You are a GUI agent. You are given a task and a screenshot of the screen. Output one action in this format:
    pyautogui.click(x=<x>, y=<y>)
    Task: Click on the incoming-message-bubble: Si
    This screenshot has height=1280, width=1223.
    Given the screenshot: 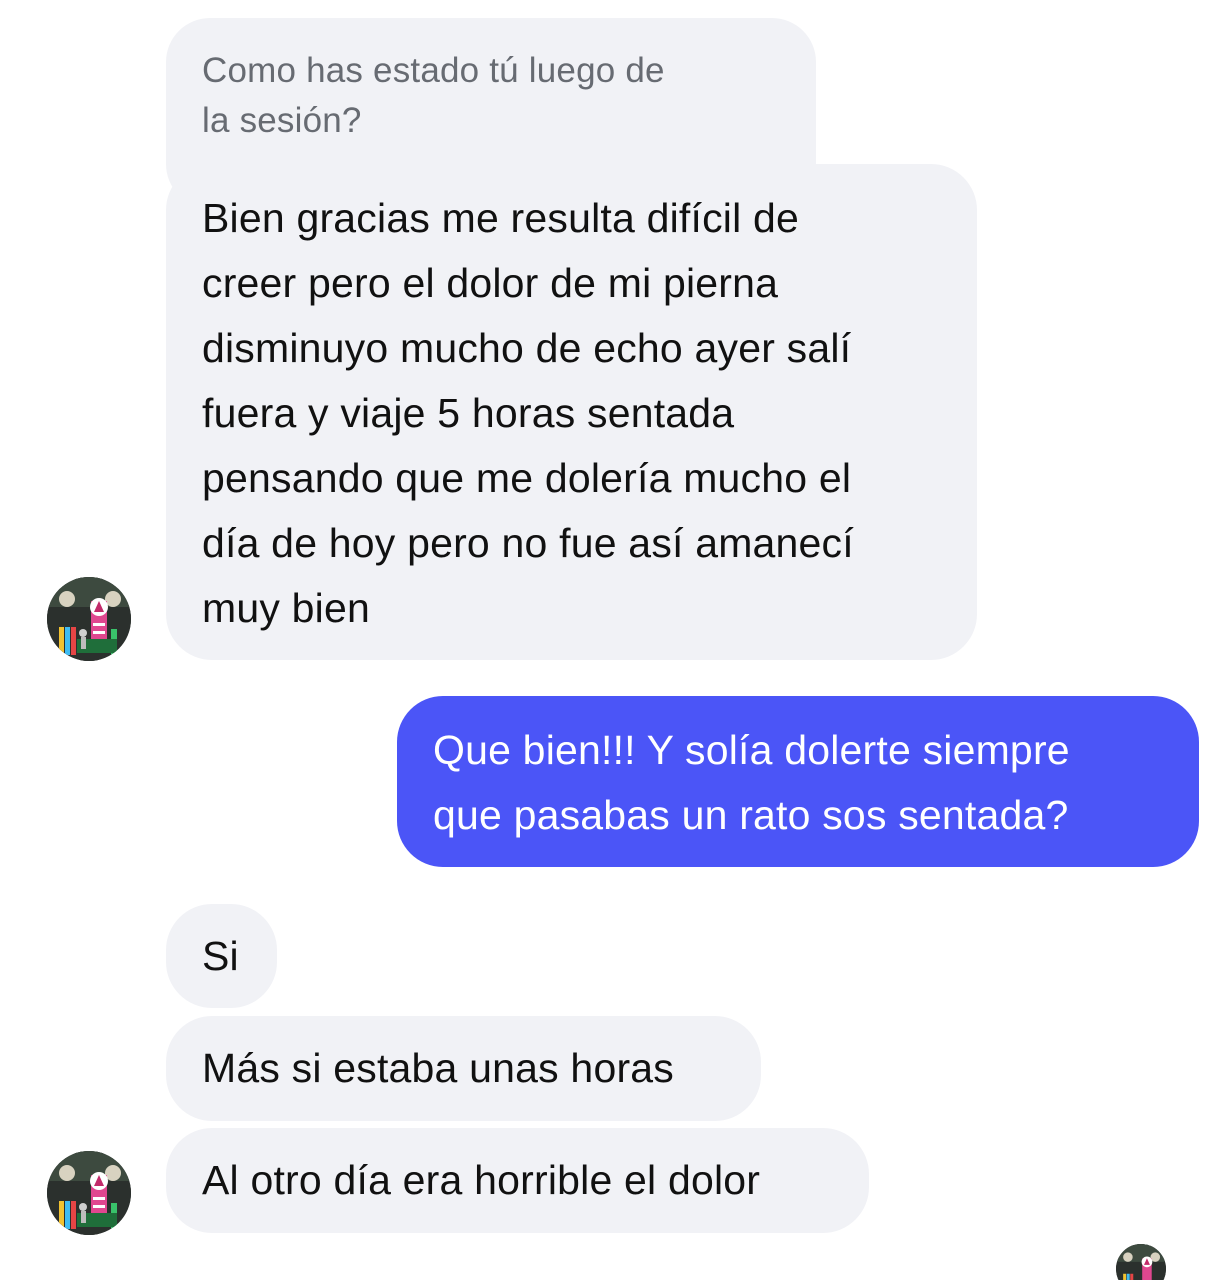 What is the action you would take?
    pyautogui.click(x=221, y=956)
    